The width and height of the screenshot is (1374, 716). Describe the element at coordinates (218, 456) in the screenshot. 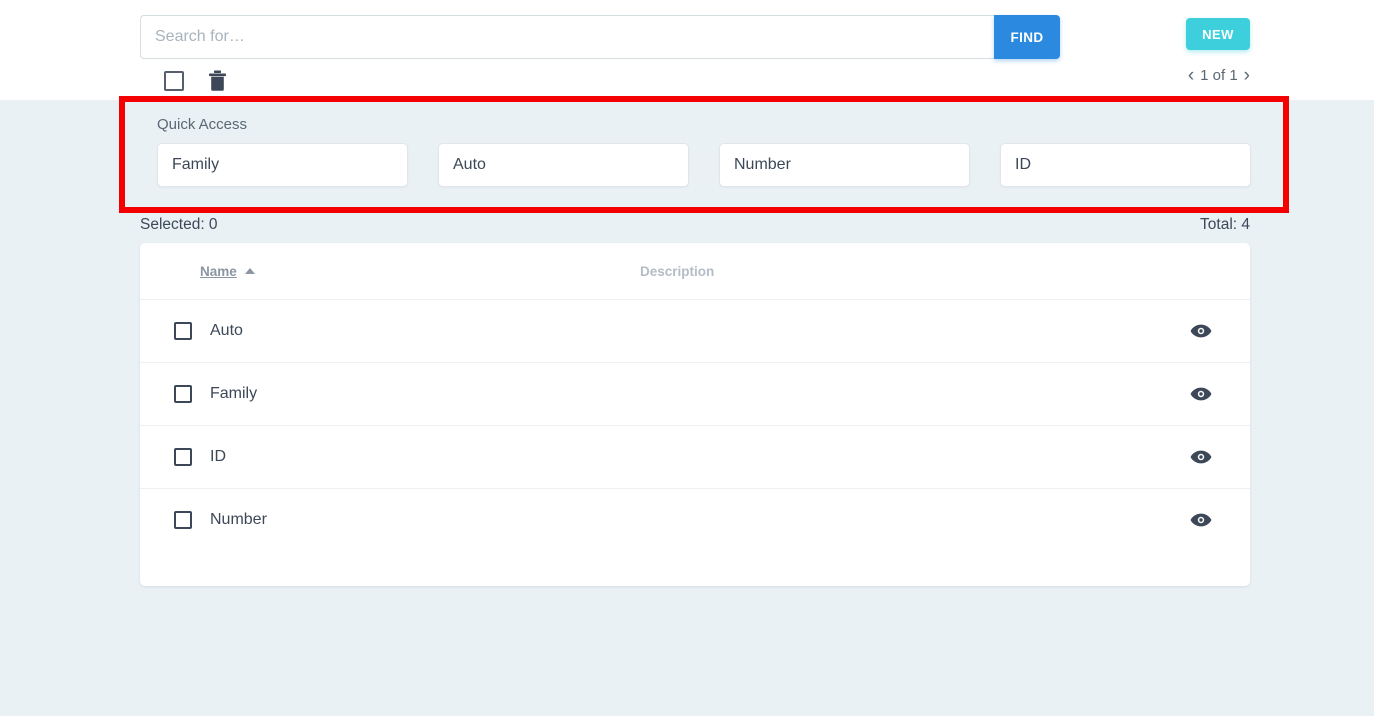

I see `row-name: ID` at that location.